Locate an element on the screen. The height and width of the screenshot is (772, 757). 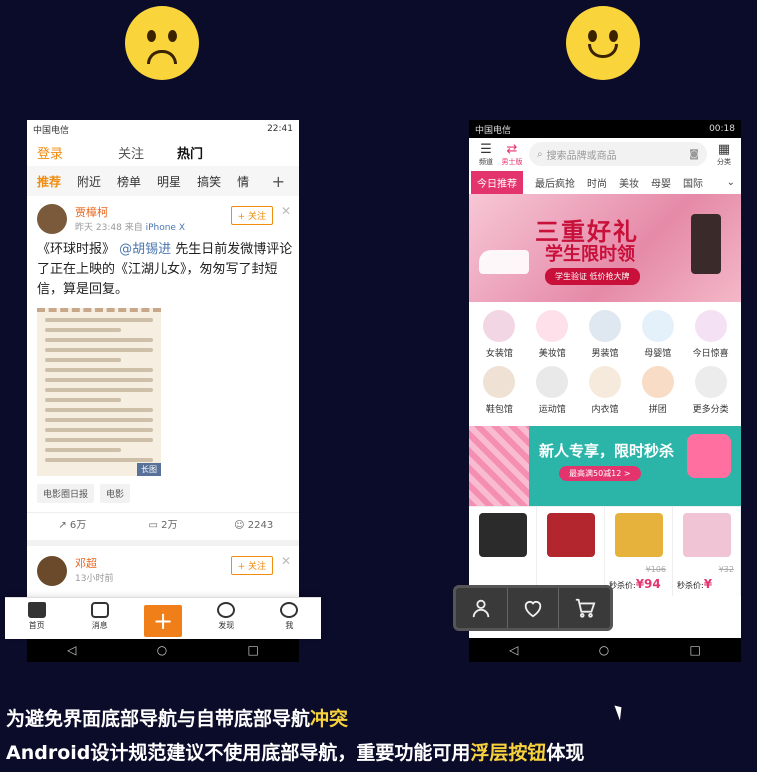
post-image: 长图 is located at coordinates (99, 392).